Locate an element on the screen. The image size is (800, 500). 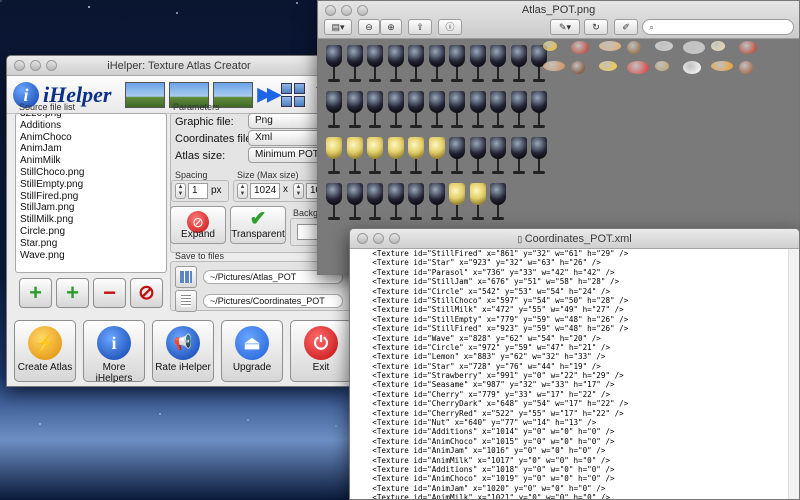
spacing-label: Spacing is located at coordinates (191, 175).